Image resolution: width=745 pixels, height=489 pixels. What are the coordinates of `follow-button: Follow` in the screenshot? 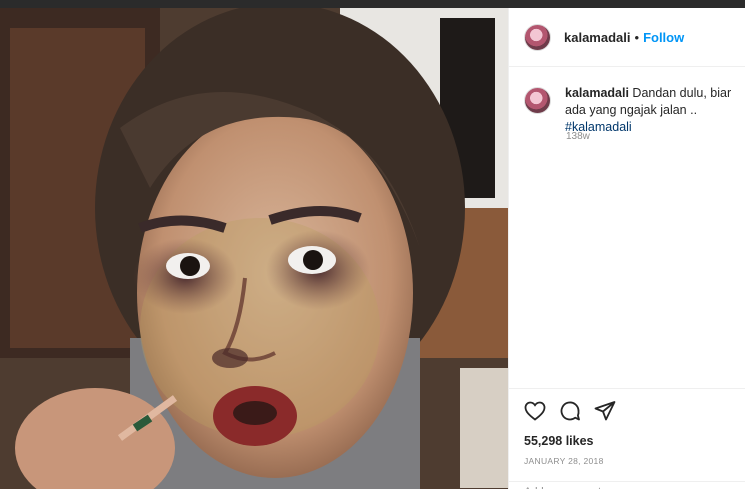 It's located at (663, 37).